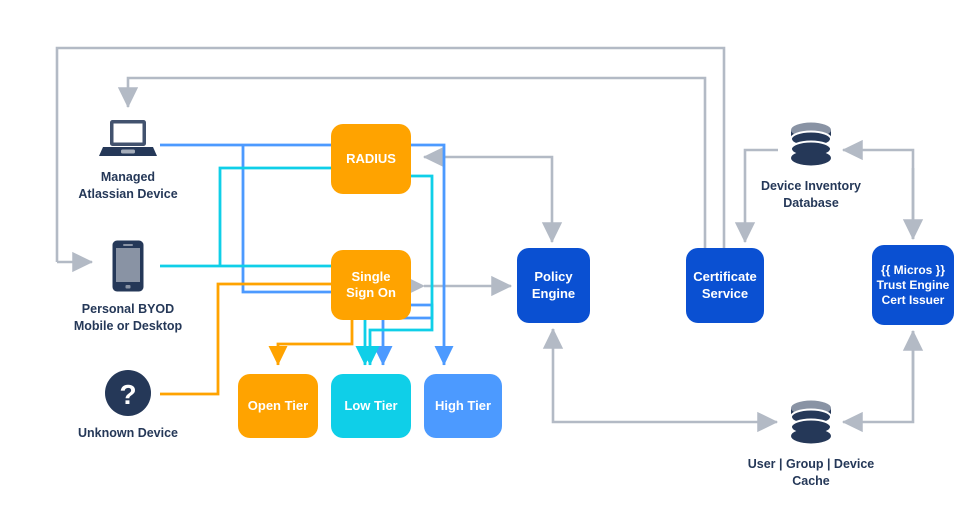  I want to click on node-high-tier: High Tier, so click(463, 406).